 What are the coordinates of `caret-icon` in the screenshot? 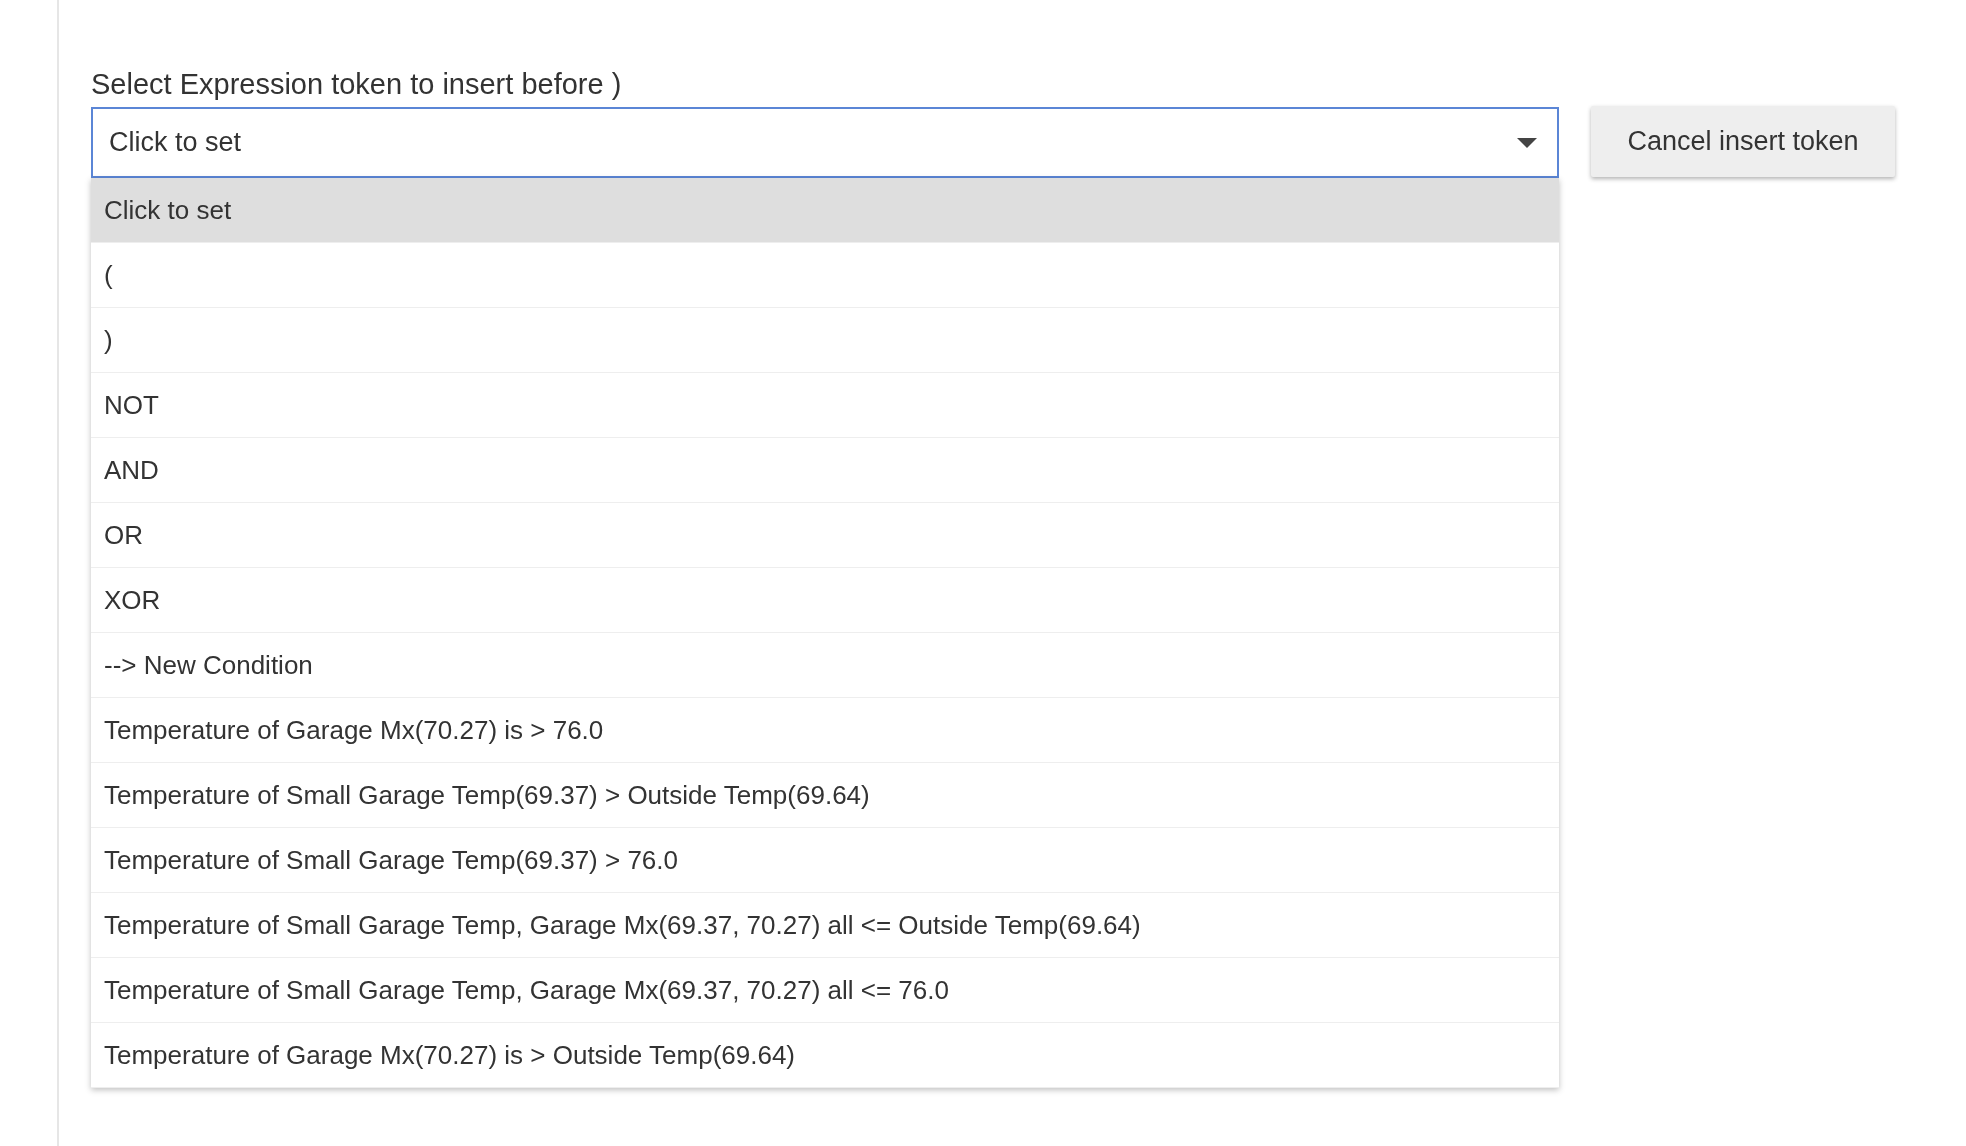 It's located at (1527, 142).